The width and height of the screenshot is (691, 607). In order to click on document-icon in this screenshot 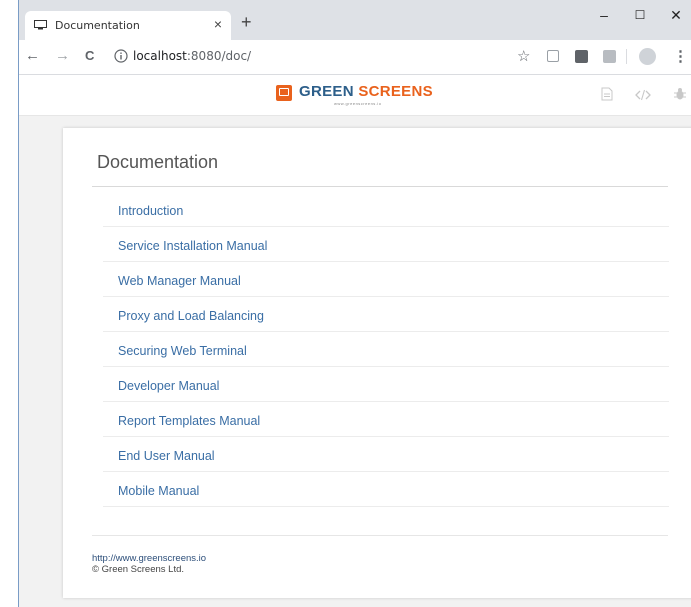, I will do `click(607, 94)`.